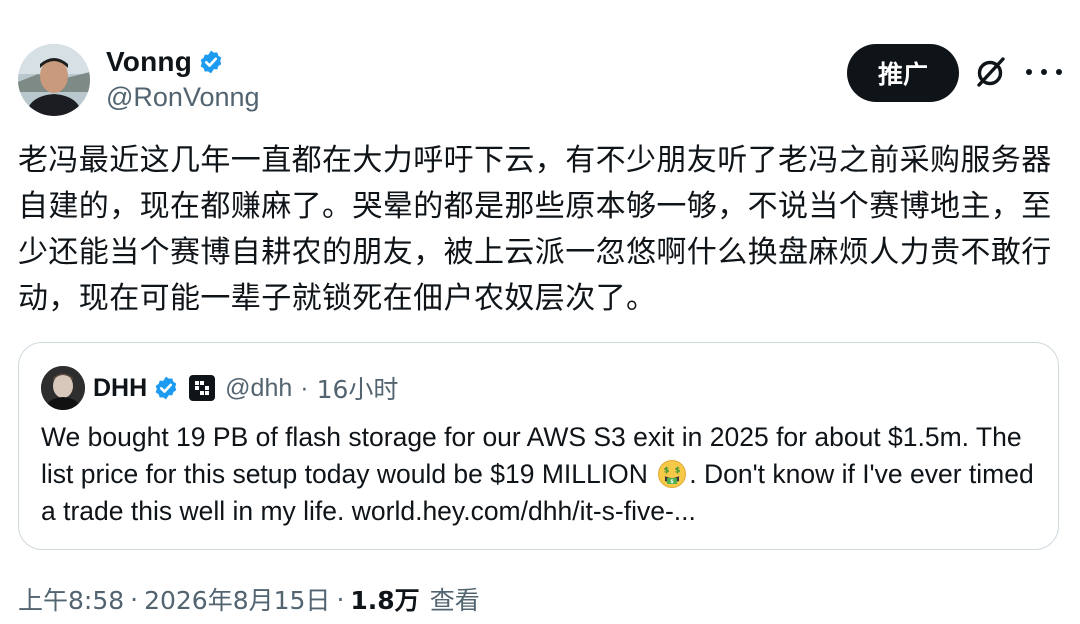  I want to click on quoted-author-handle: @dhh, so click(258, 388).